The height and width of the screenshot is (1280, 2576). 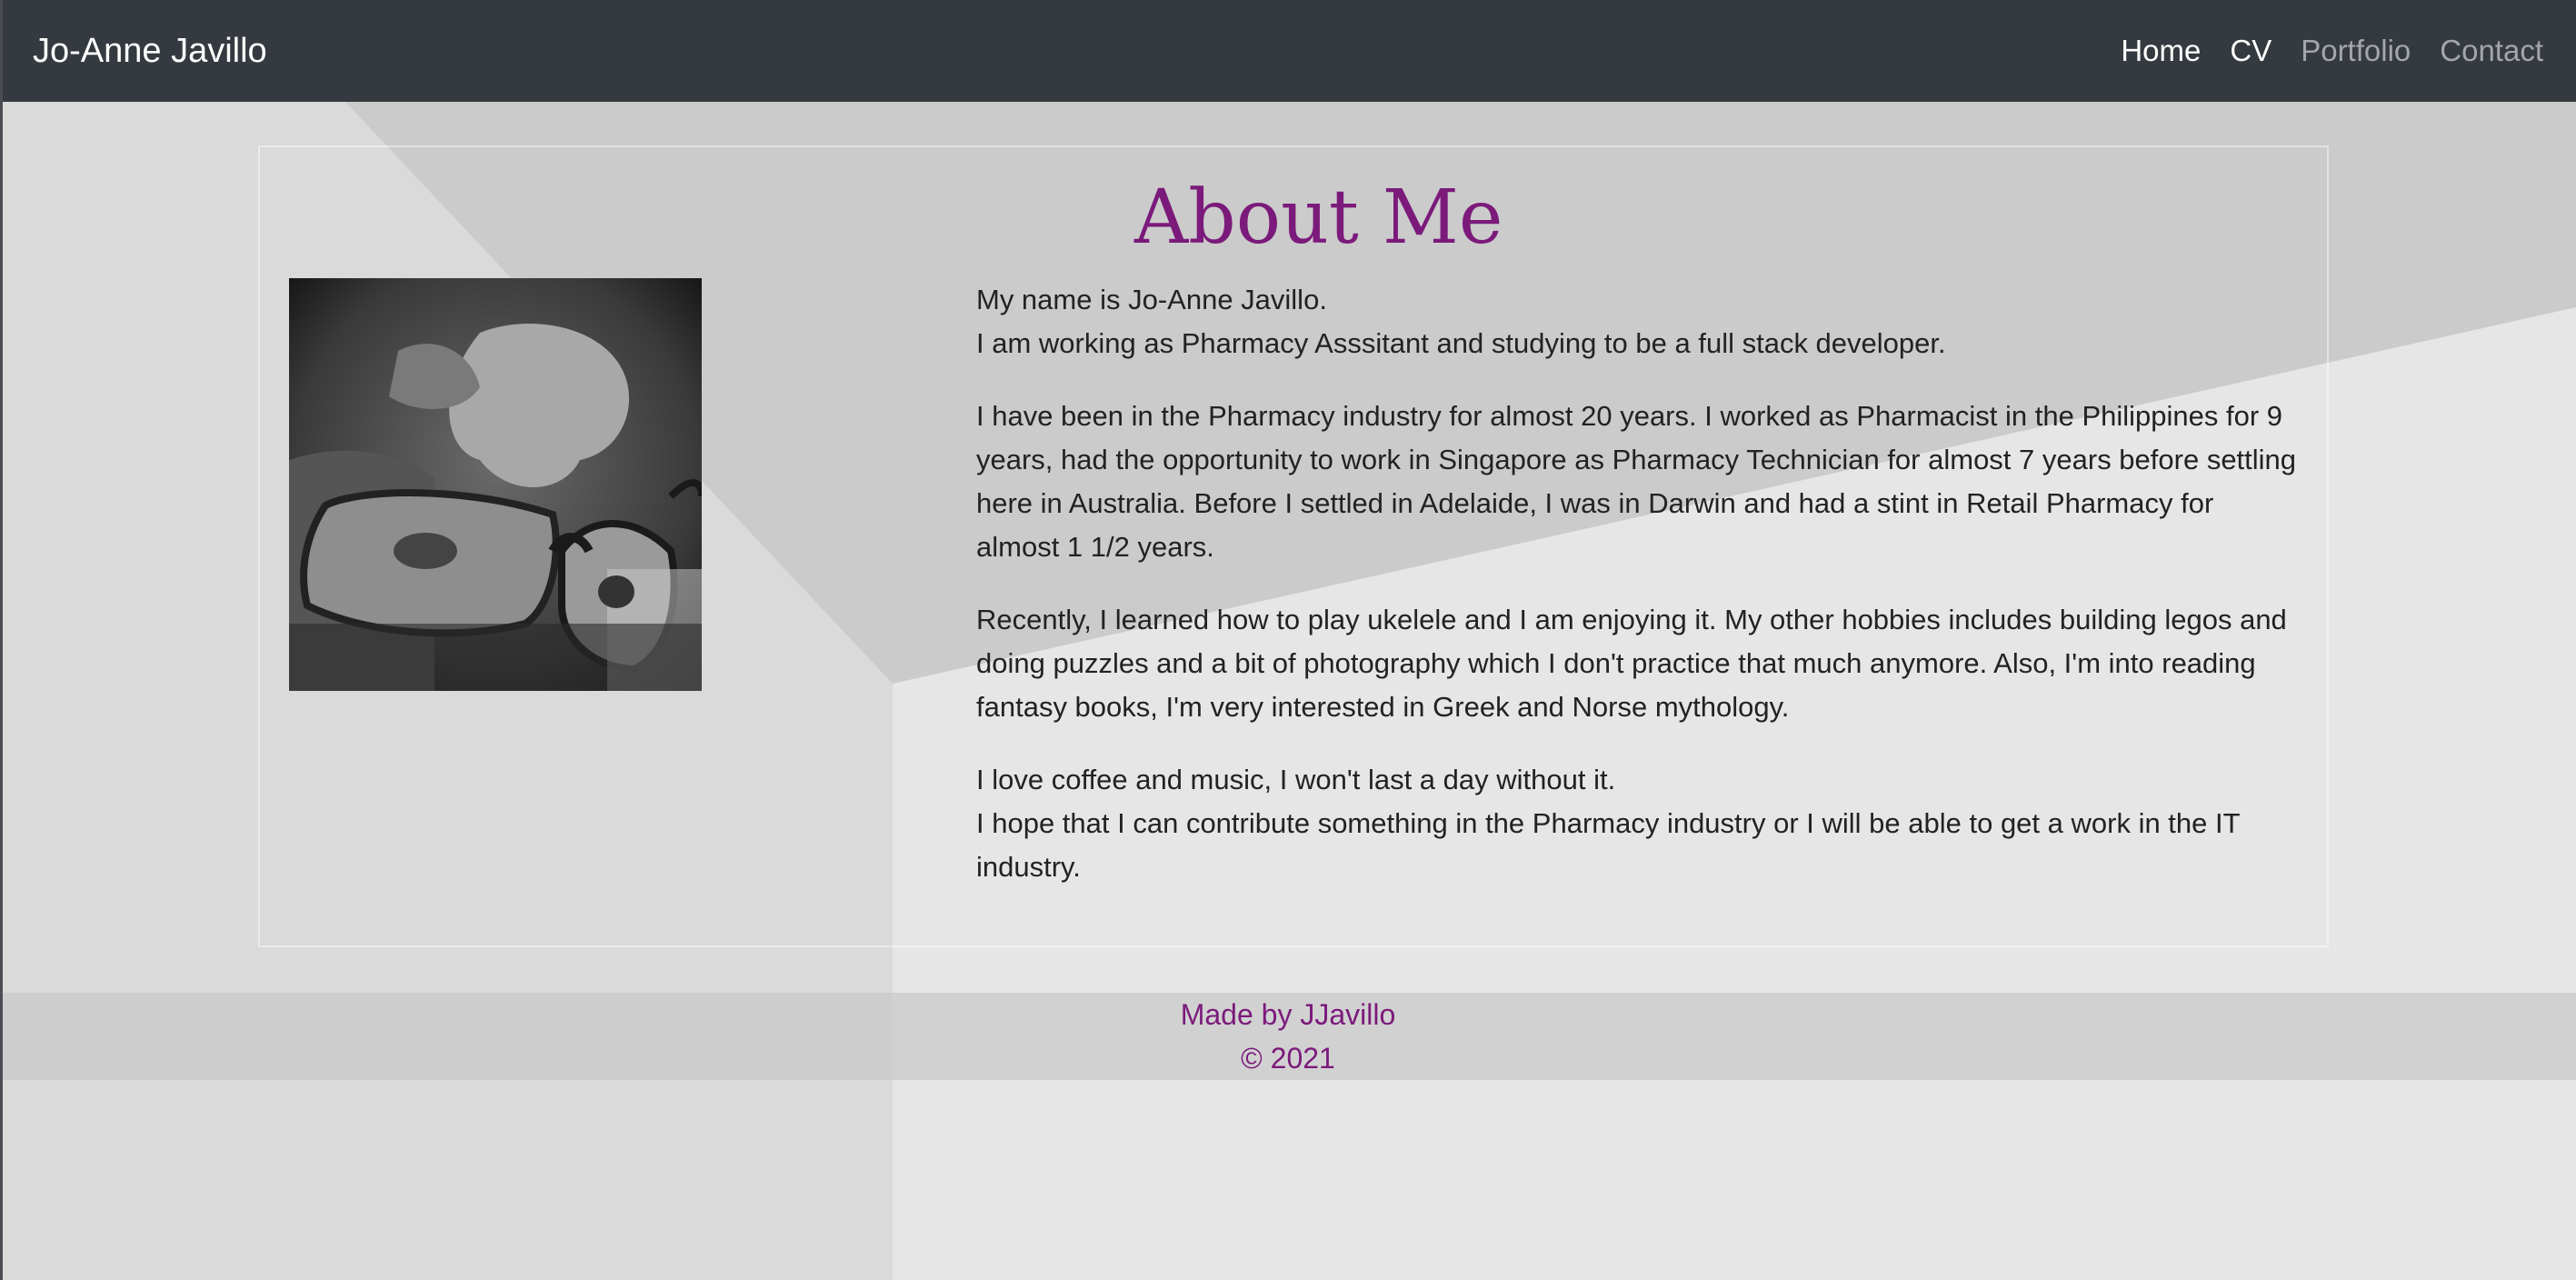 I want to click on nav-link-contact: Contact, so click(x=2491, y=51).